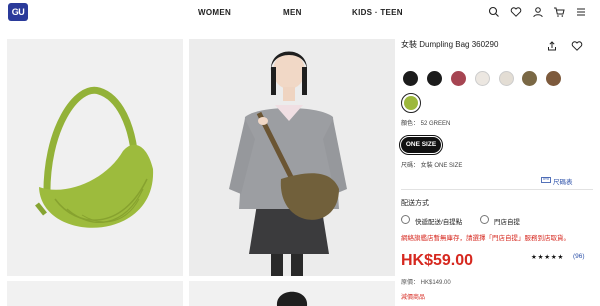 This screenshot has height=306, width=600. I want to click on size-one-size-button: ONE SIZE, so click(421, 145).